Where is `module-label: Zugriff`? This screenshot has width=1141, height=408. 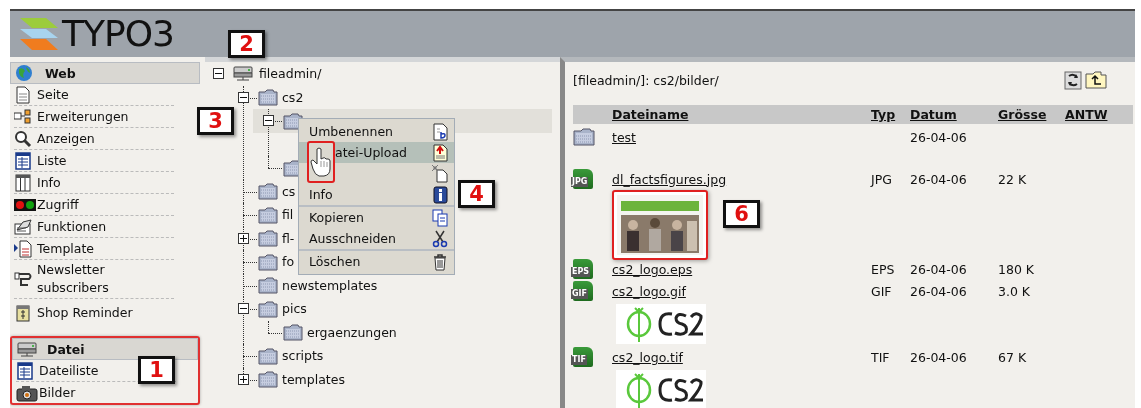 module-label: Zugriff is located at coordinates (58, 204).